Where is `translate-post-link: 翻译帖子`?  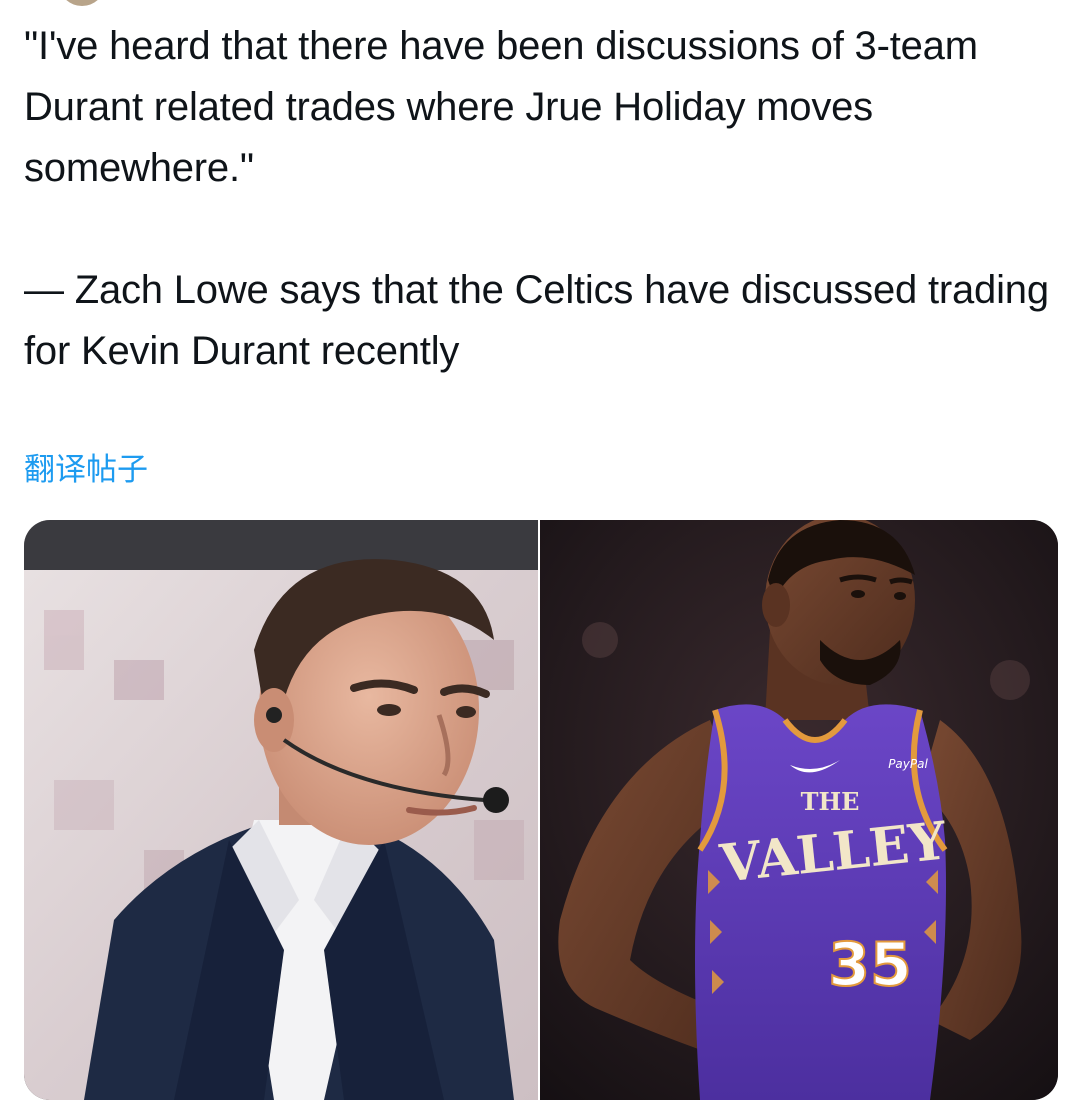
translate-post-link: 翻译帖子 is located at coordinates (86, 470).